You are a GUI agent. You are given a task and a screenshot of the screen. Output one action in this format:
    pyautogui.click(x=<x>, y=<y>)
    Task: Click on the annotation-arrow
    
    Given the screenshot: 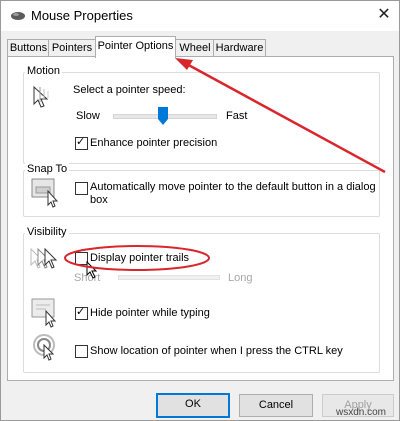 What is the action you would take?
    pyautogui.click(x=284, y=117)
    